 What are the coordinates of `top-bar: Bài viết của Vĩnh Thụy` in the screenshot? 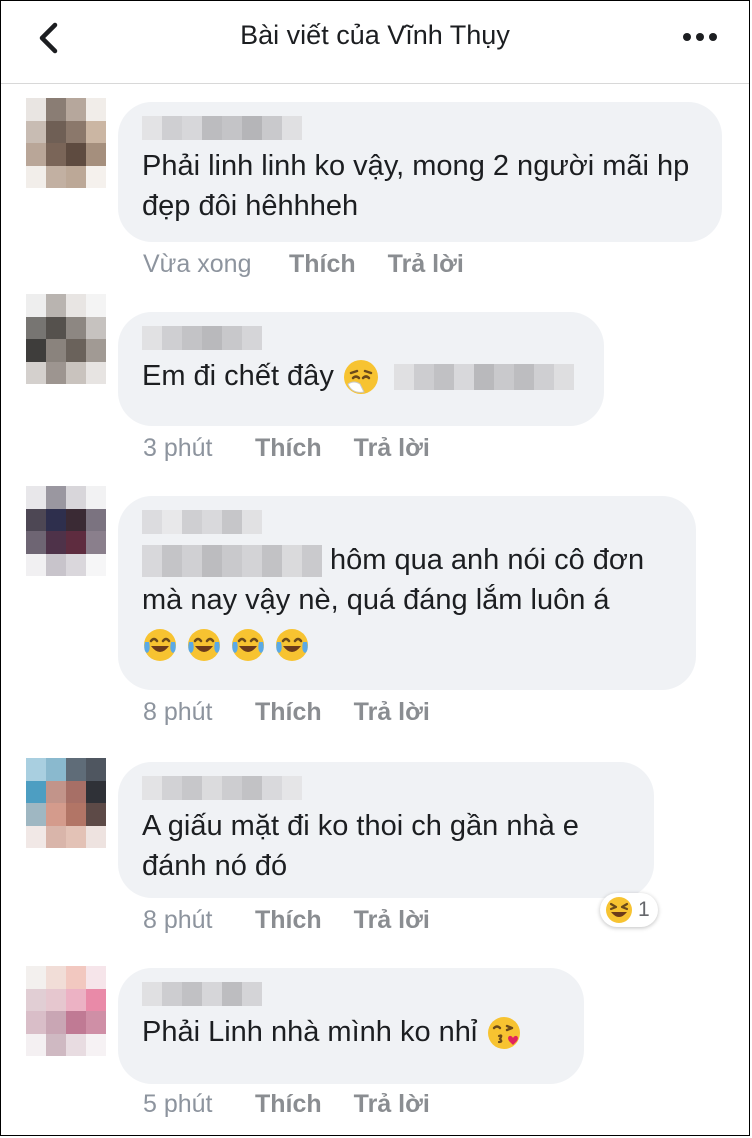 It's located at (375, 42).